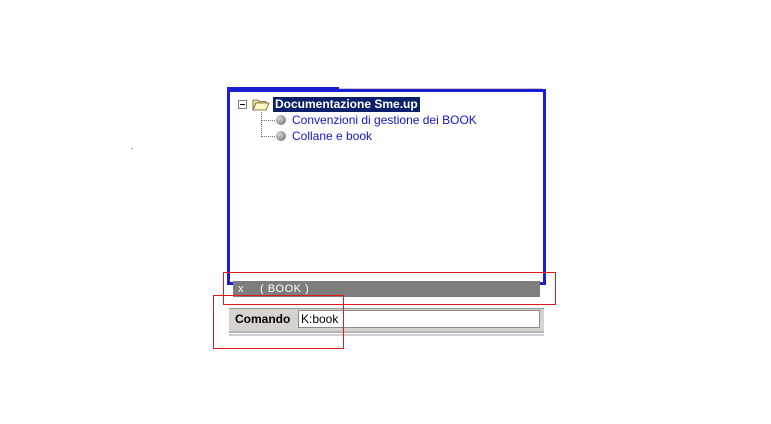 This screenshot has width=771, height=424. I want to click on folder-open-icon, so click(261, 105).